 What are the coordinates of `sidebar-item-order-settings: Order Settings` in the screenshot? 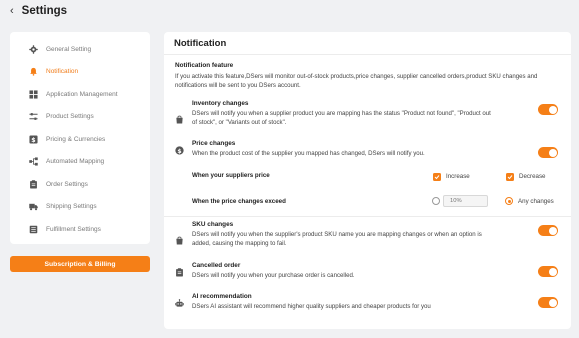 It's located at (80, 184).